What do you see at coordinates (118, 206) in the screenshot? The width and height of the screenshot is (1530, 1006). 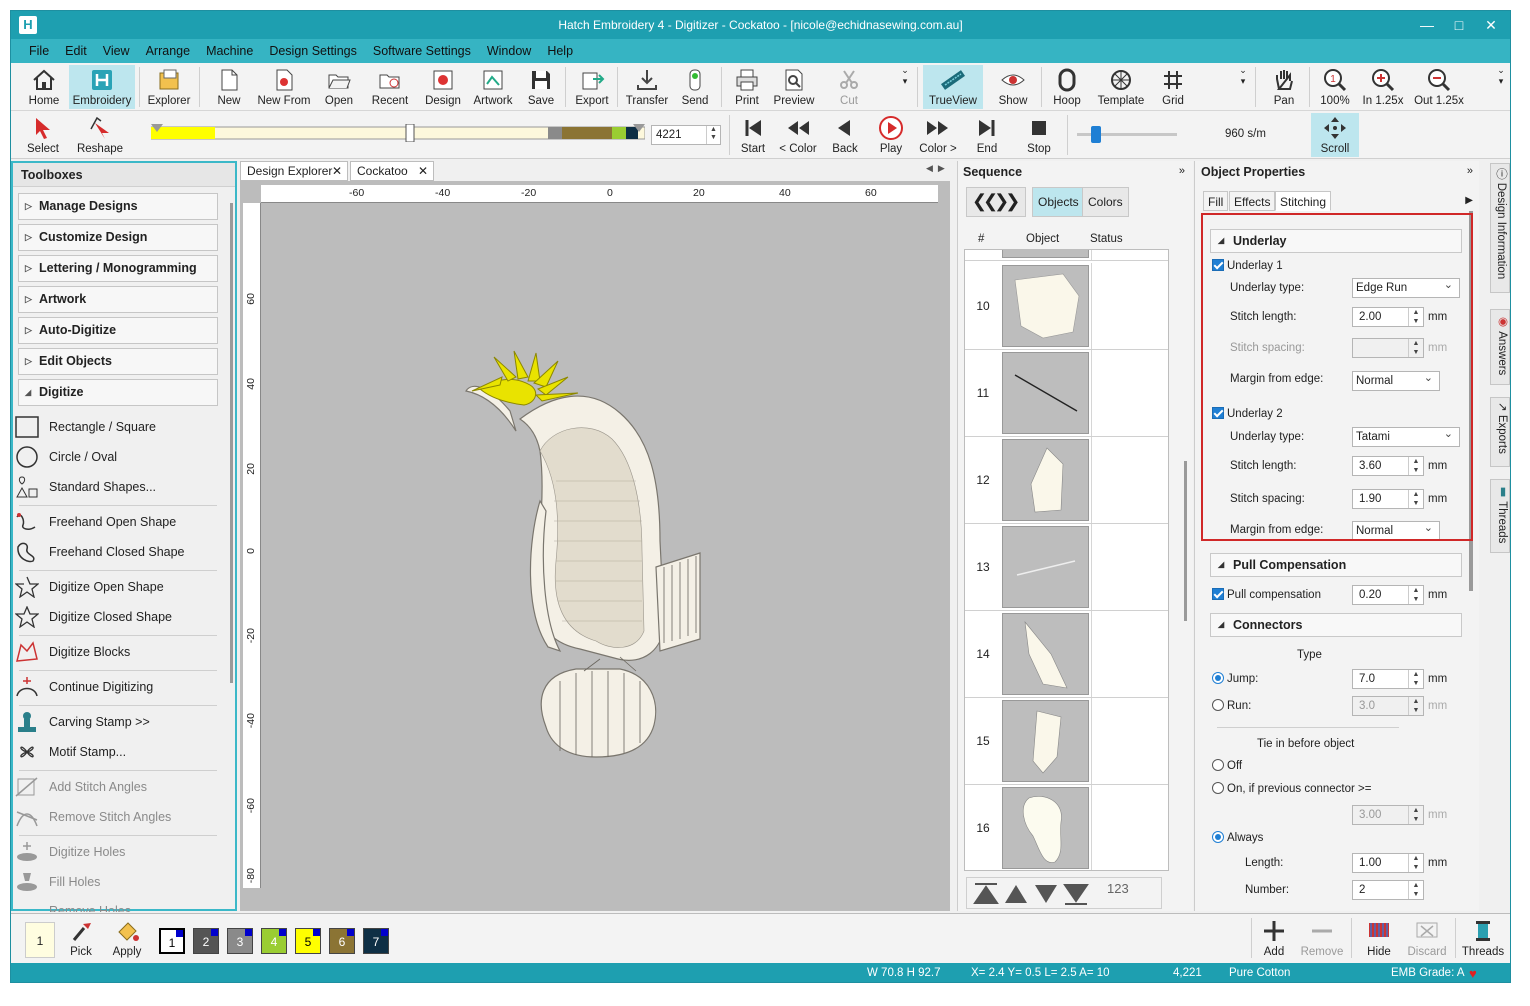 I see `group-manage-designs: Manage Designs` at bounding box center [118, 206].